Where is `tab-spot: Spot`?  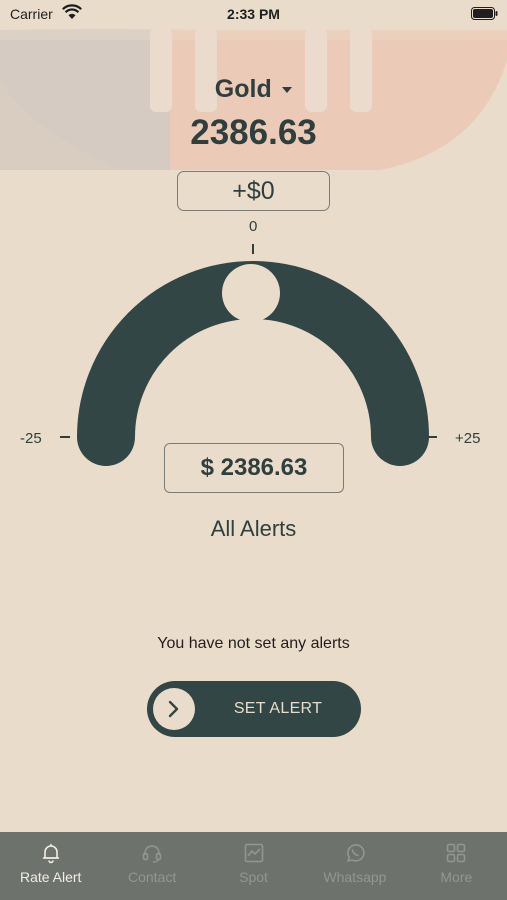
tab-spot: Spot is located at coordinates (253, 866).